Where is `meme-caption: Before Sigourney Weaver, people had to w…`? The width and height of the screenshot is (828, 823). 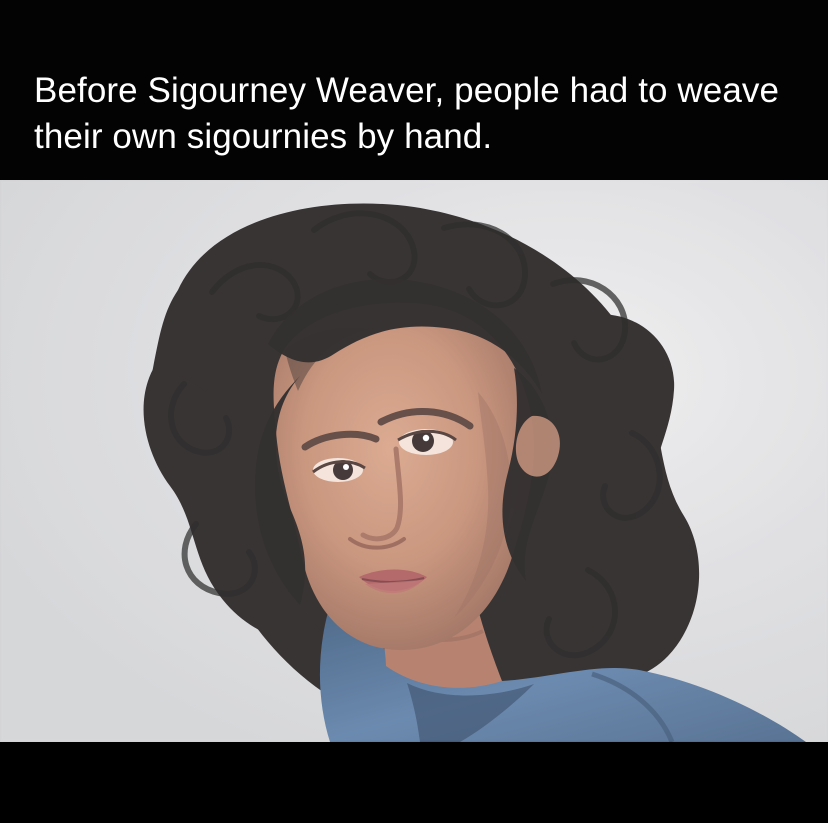
meme-caption: Before Sigourney Weaver, people had to w… is located at coordinates (407, 113).